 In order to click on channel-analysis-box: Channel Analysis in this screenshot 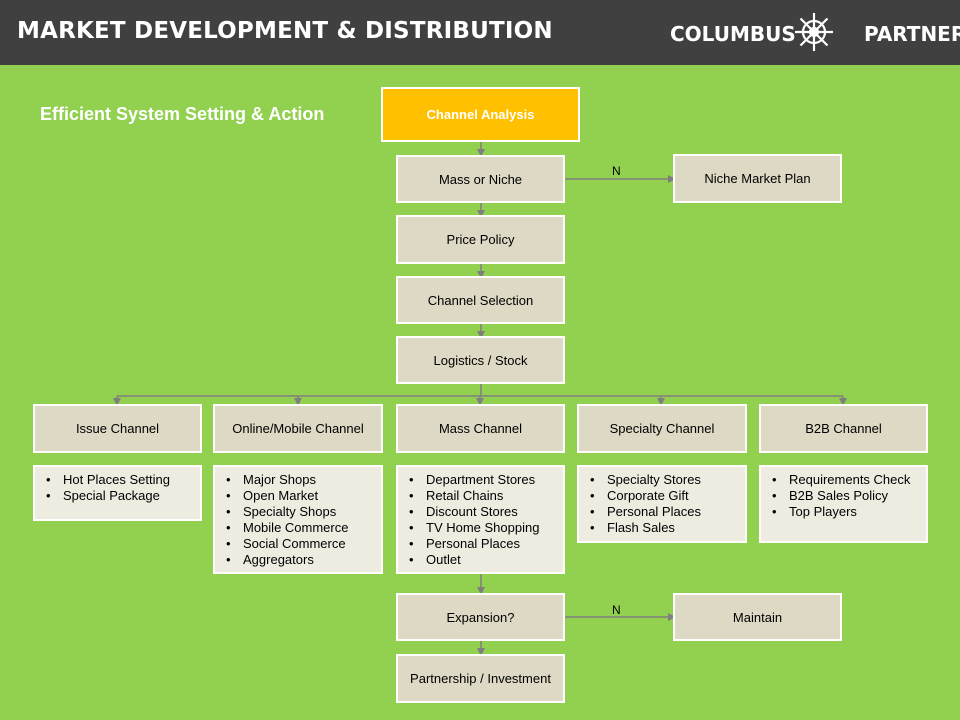, I will do `click(480, 114)`.